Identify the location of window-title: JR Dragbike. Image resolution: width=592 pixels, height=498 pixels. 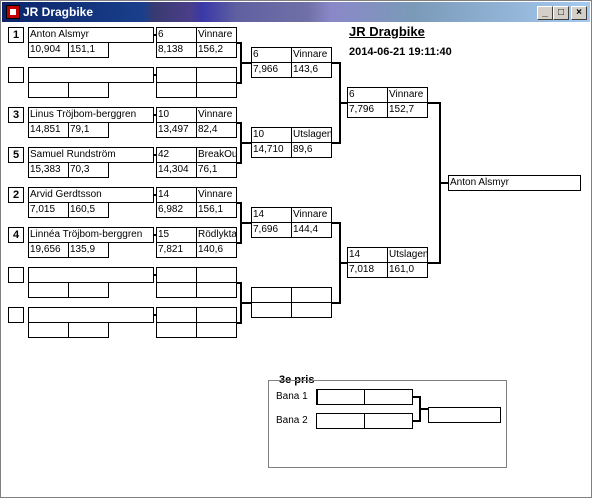
(58, 12).